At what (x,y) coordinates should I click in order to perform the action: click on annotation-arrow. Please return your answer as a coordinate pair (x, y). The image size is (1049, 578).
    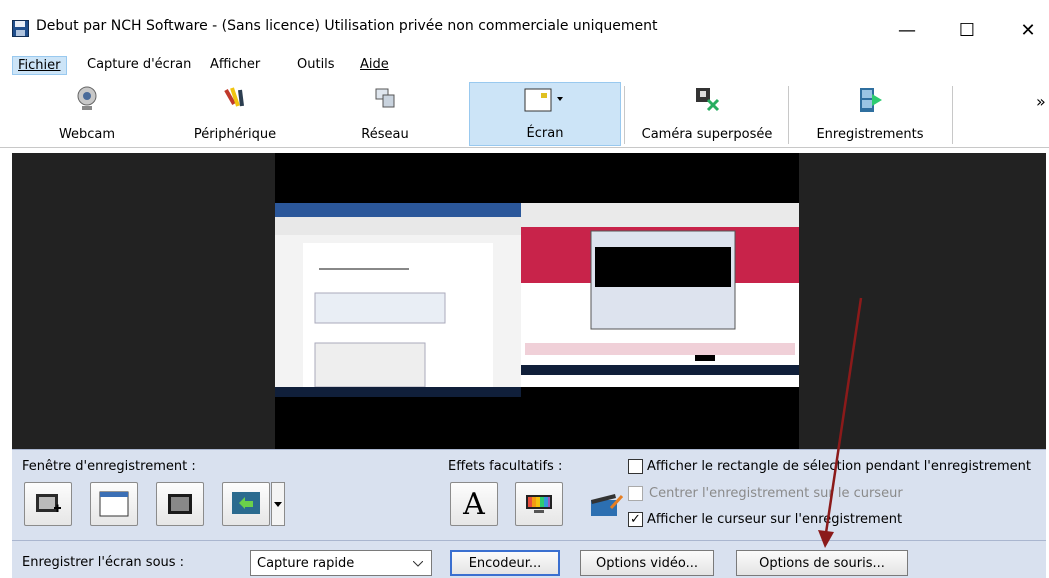
    Looking at the image, I should click on (840, 422).